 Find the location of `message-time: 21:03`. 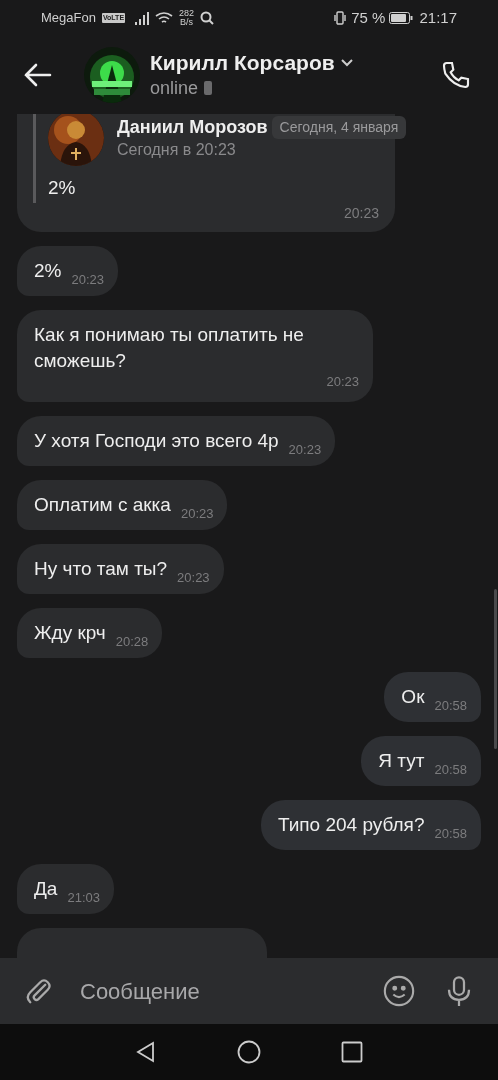

message-time: 21:03 is located at coordinates (83, 897).